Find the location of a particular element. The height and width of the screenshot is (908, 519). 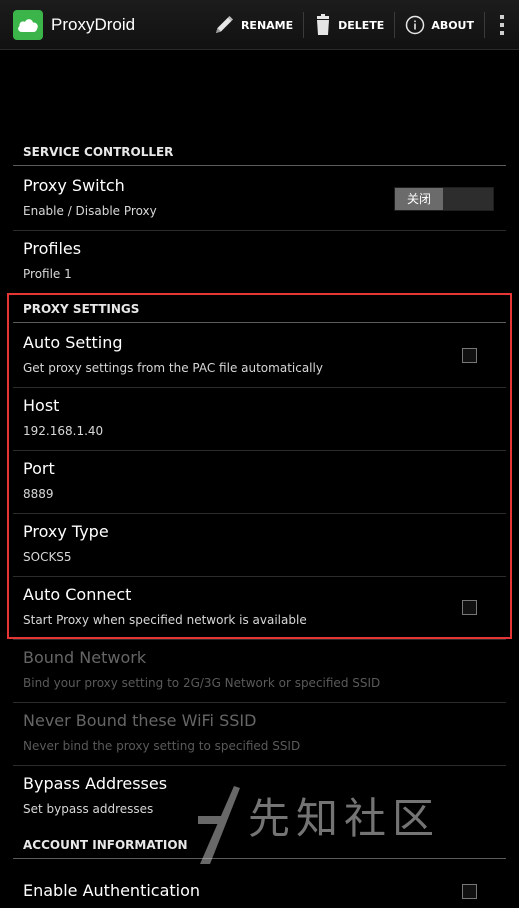

section-header-proxy: PROXY SETTINGS is located at coordinates (259, 312).